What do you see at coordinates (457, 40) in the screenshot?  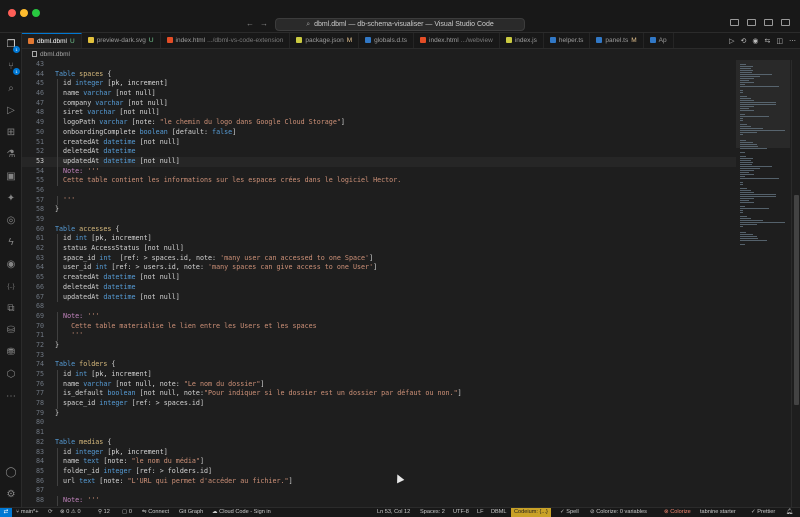 I see `tab-index-html: index.html .../webview` at bounding box center [457, 40].